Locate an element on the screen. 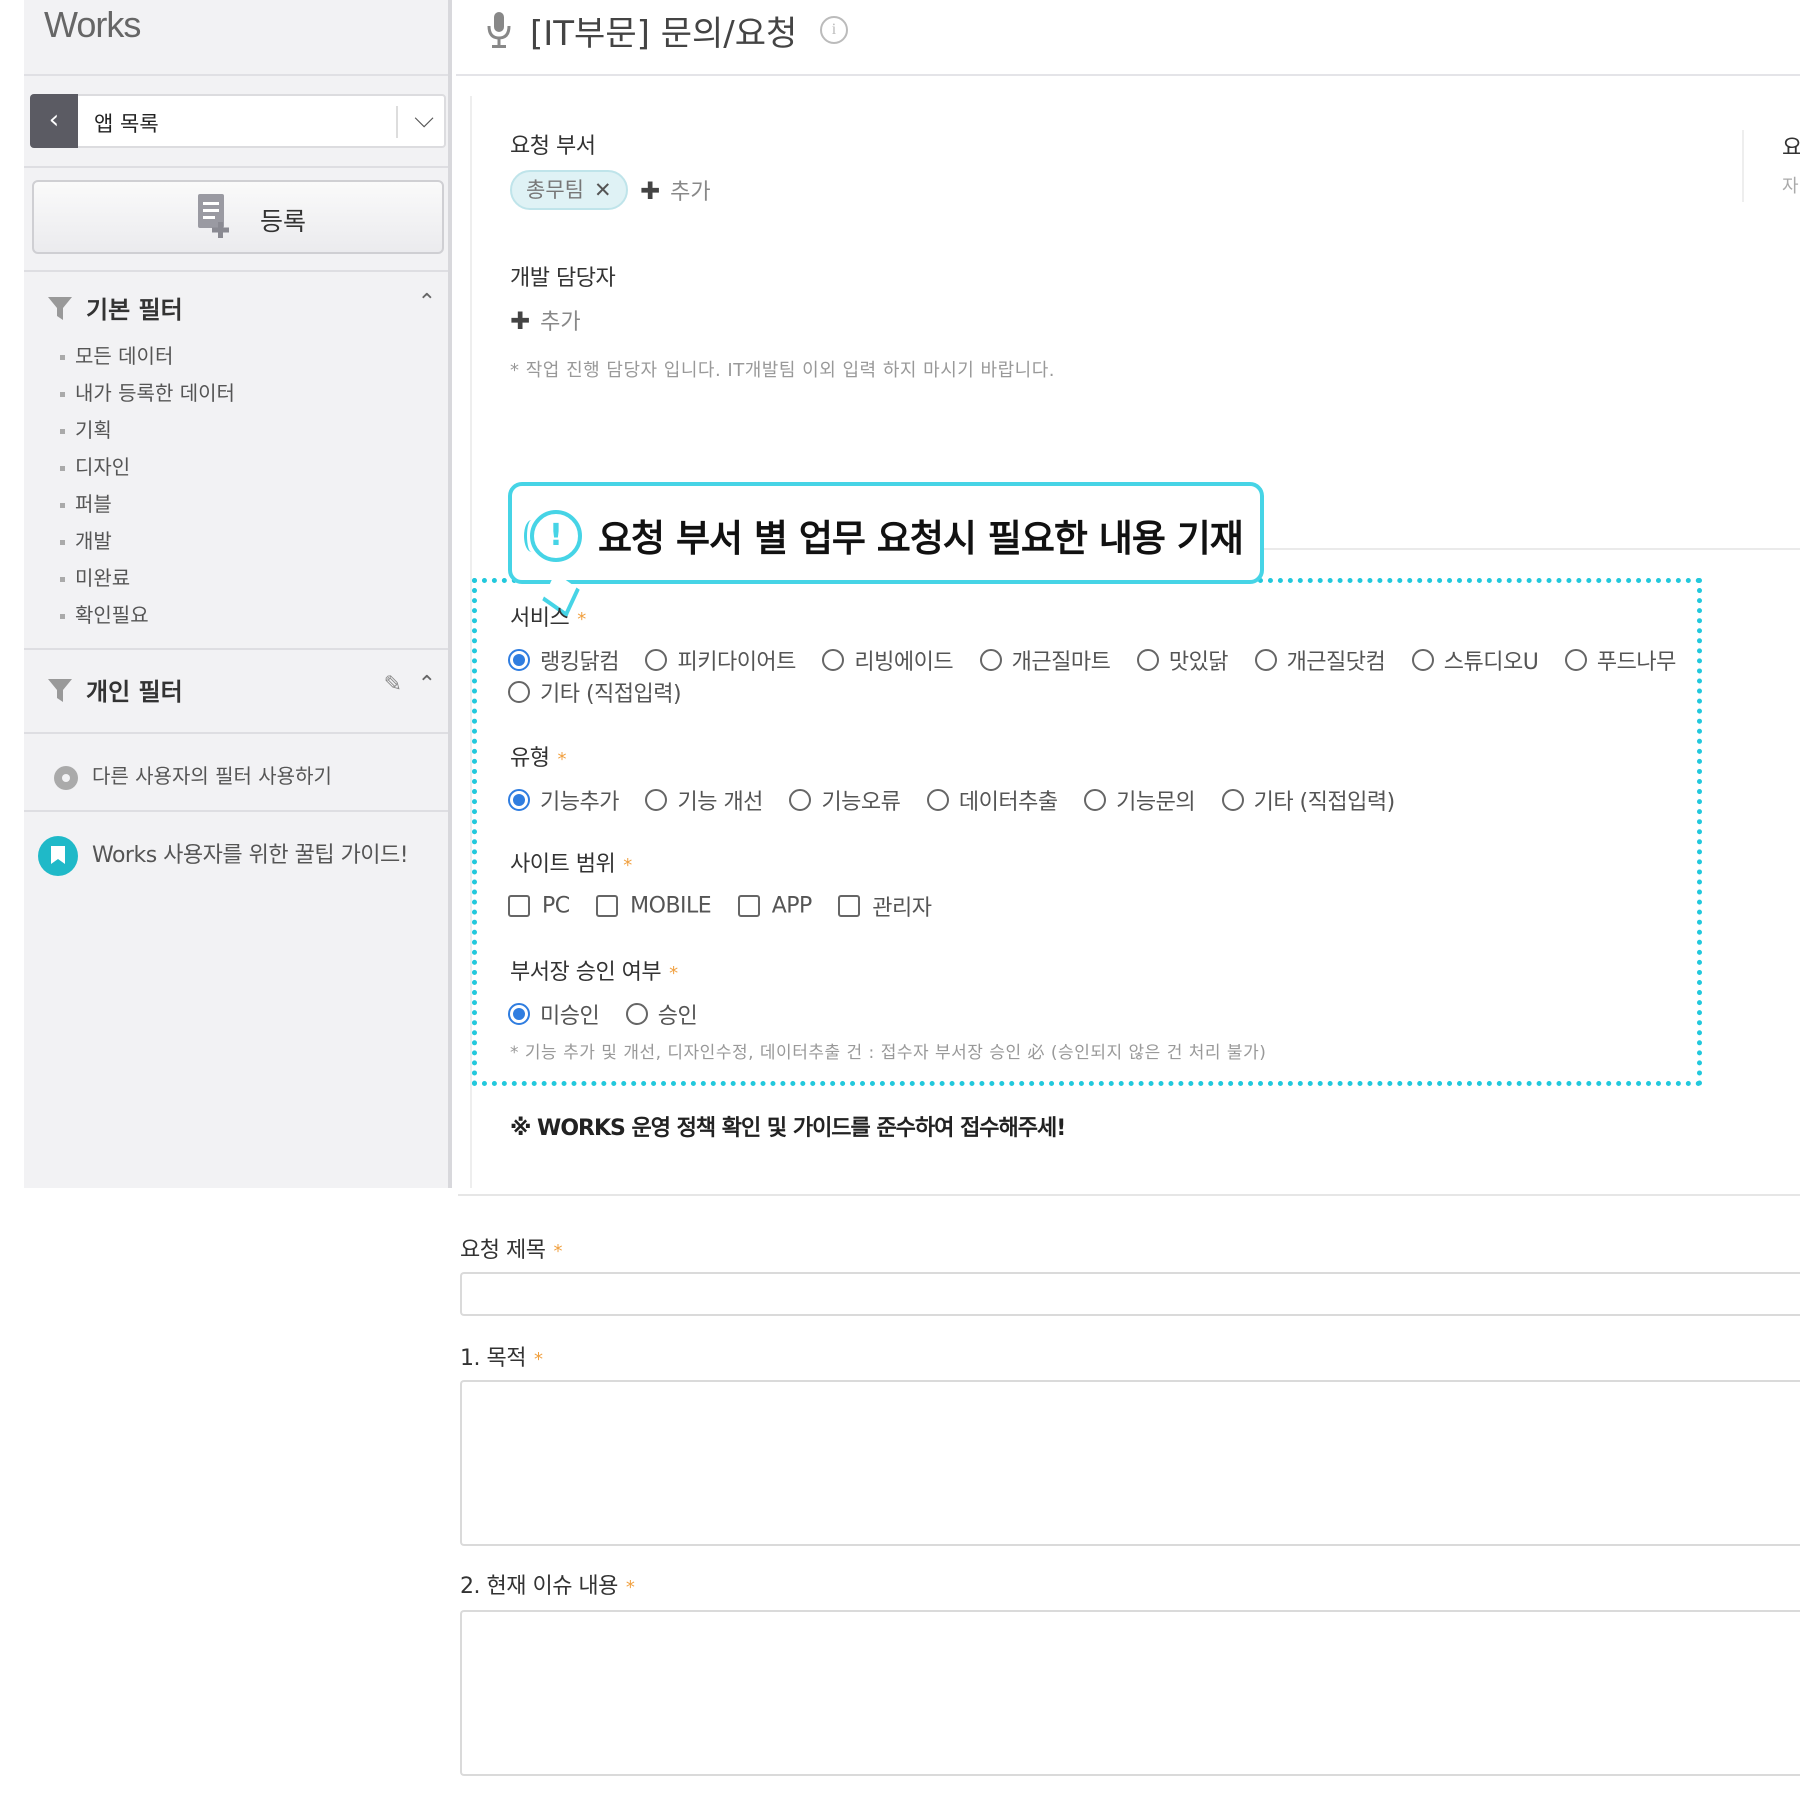  chevron-down-icon: ⌵ is located at coordinates (424, 119).